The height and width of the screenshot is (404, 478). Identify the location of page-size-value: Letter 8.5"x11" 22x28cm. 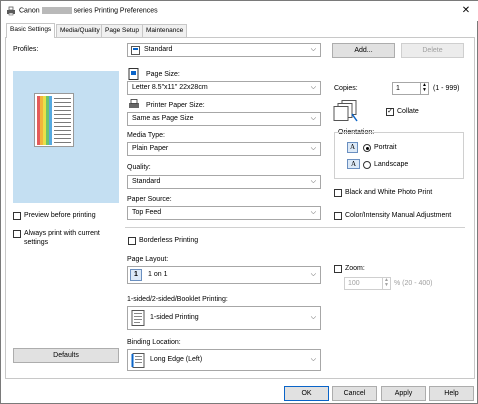
(170, 87).